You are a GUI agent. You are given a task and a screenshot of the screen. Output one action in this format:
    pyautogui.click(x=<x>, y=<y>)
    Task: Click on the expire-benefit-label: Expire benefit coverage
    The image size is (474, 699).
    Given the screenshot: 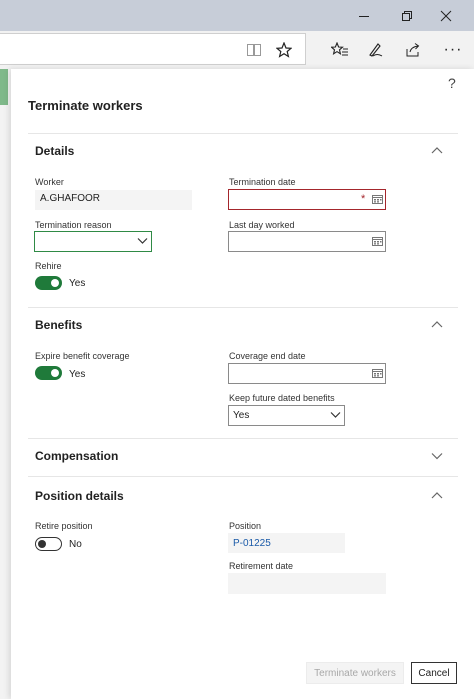 What is the action you would take?
    pyautogui.click(x=82, y=356)
    